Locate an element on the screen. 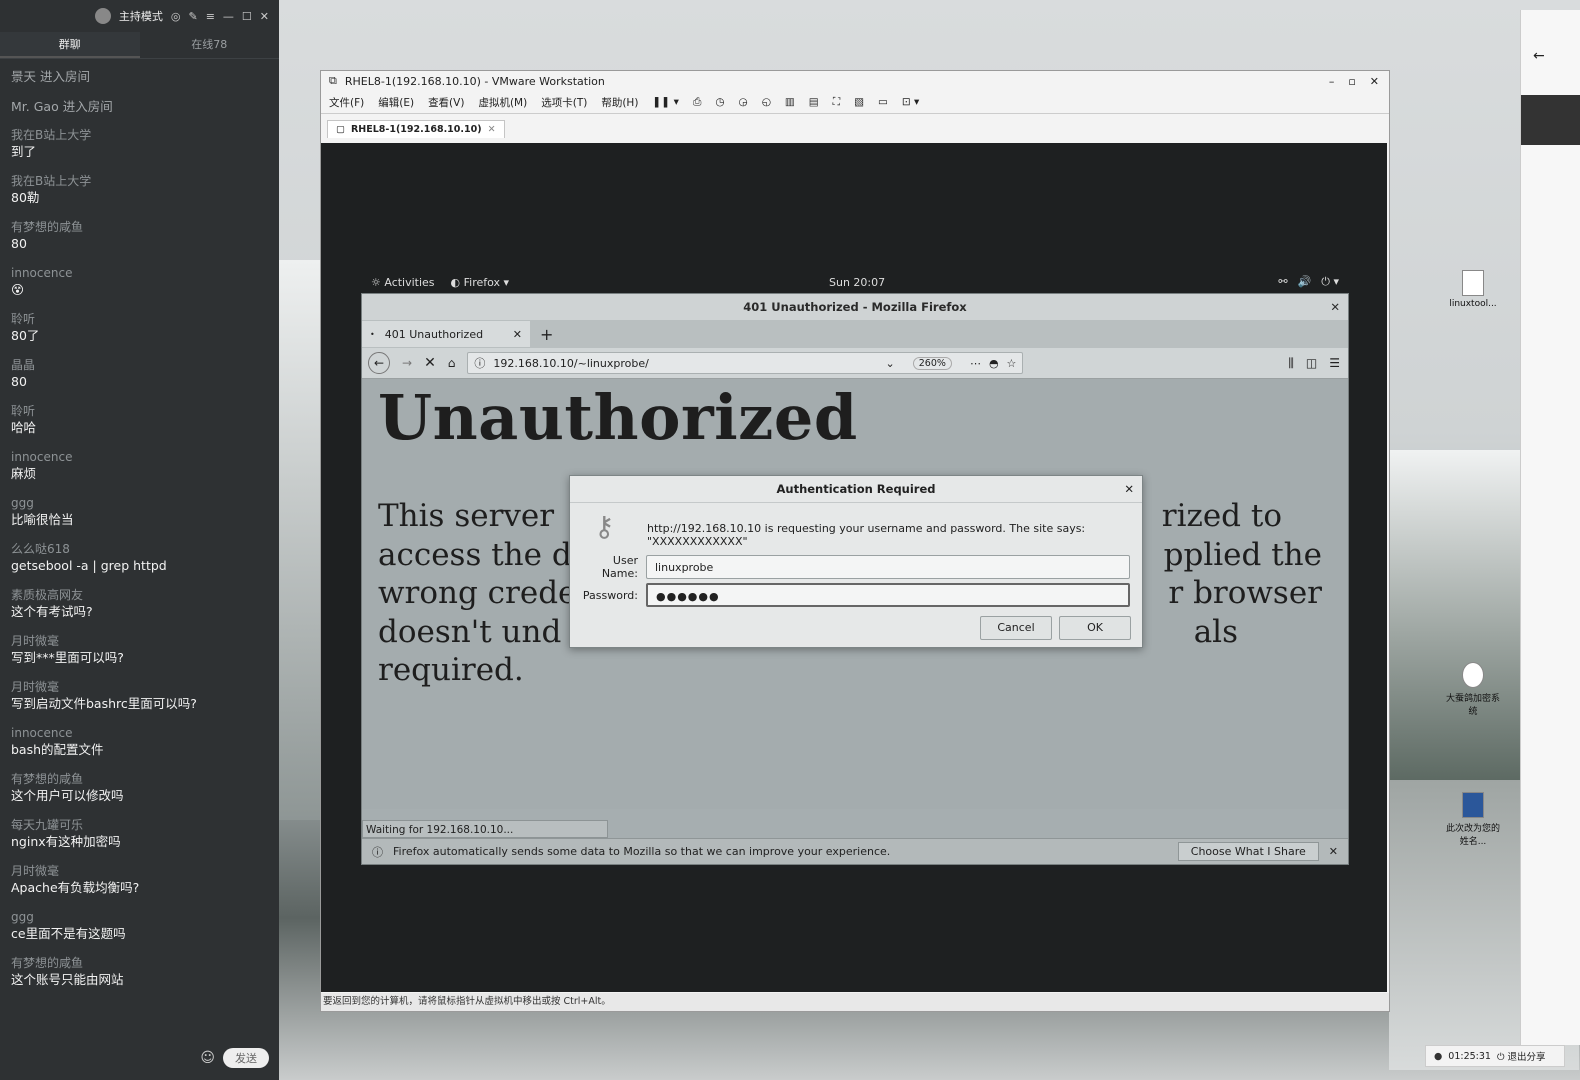 The width and height of the screenshot is (1580, 1080). minimize-icon: – is located at coordinates (1332, 81).